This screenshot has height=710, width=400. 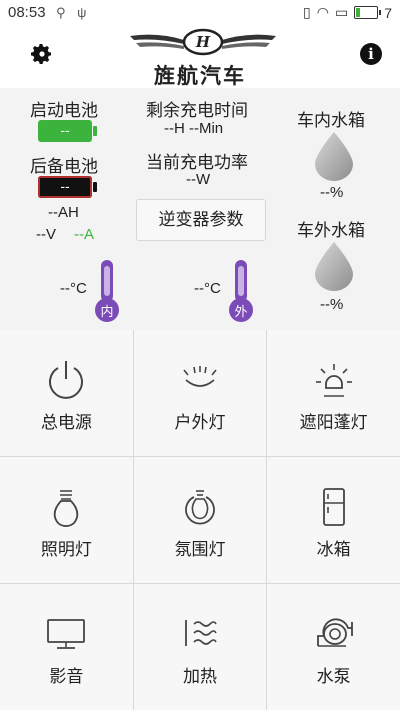 What do you see at coordinates (199, 676) in the screenshot?
I see `grid-label: 加热` at bounding box center [199, 676].